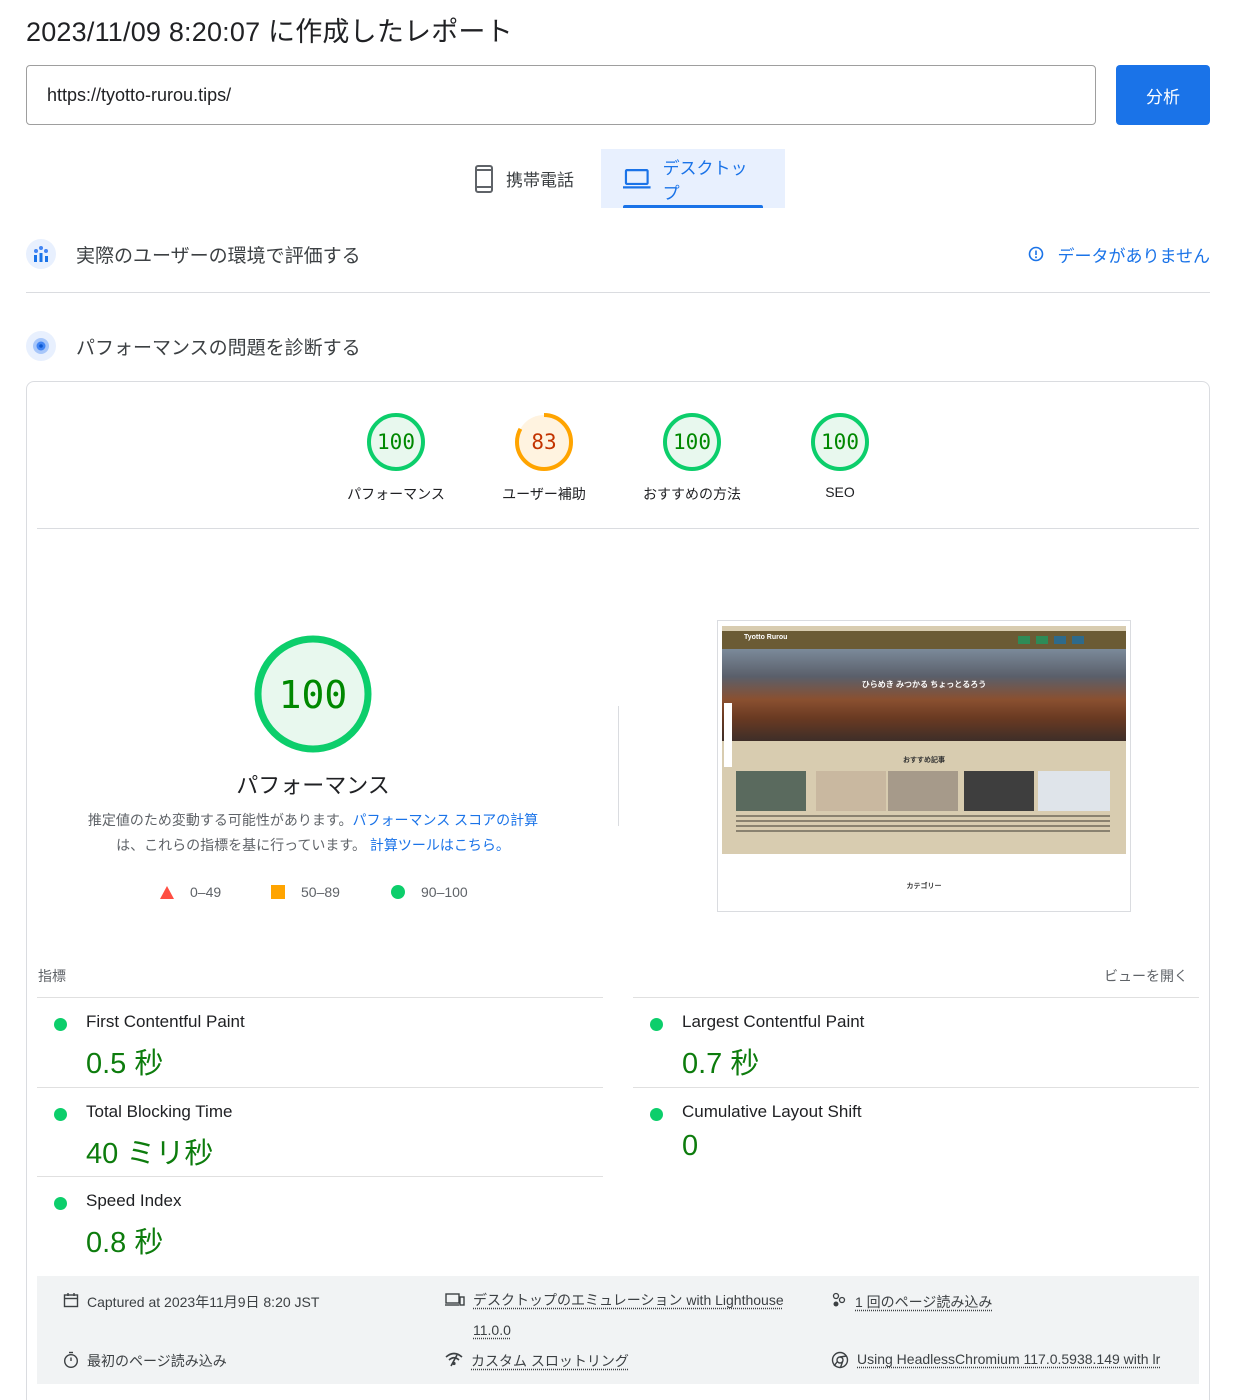  Describe the element at coordinates (320, 1042) in the screenshot. I see `metric-fcp: First Contentful Paint 0.5 秒` at that location.